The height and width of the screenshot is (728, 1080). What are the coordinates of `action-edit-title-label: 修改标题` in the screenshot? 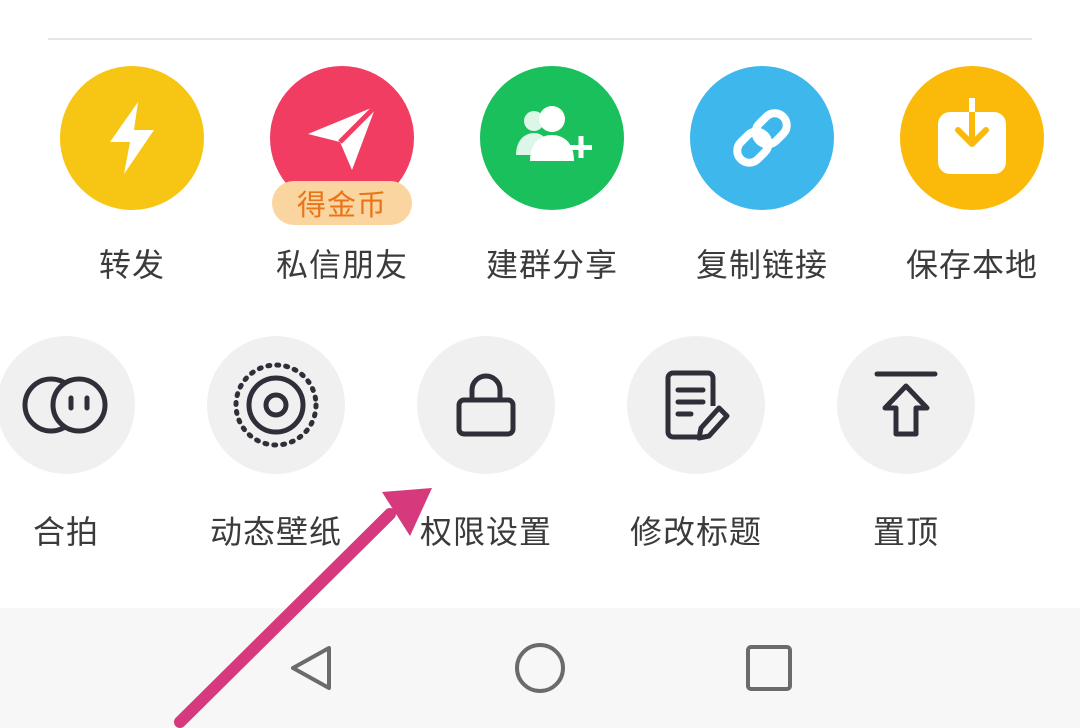 It's located at (695, 532).